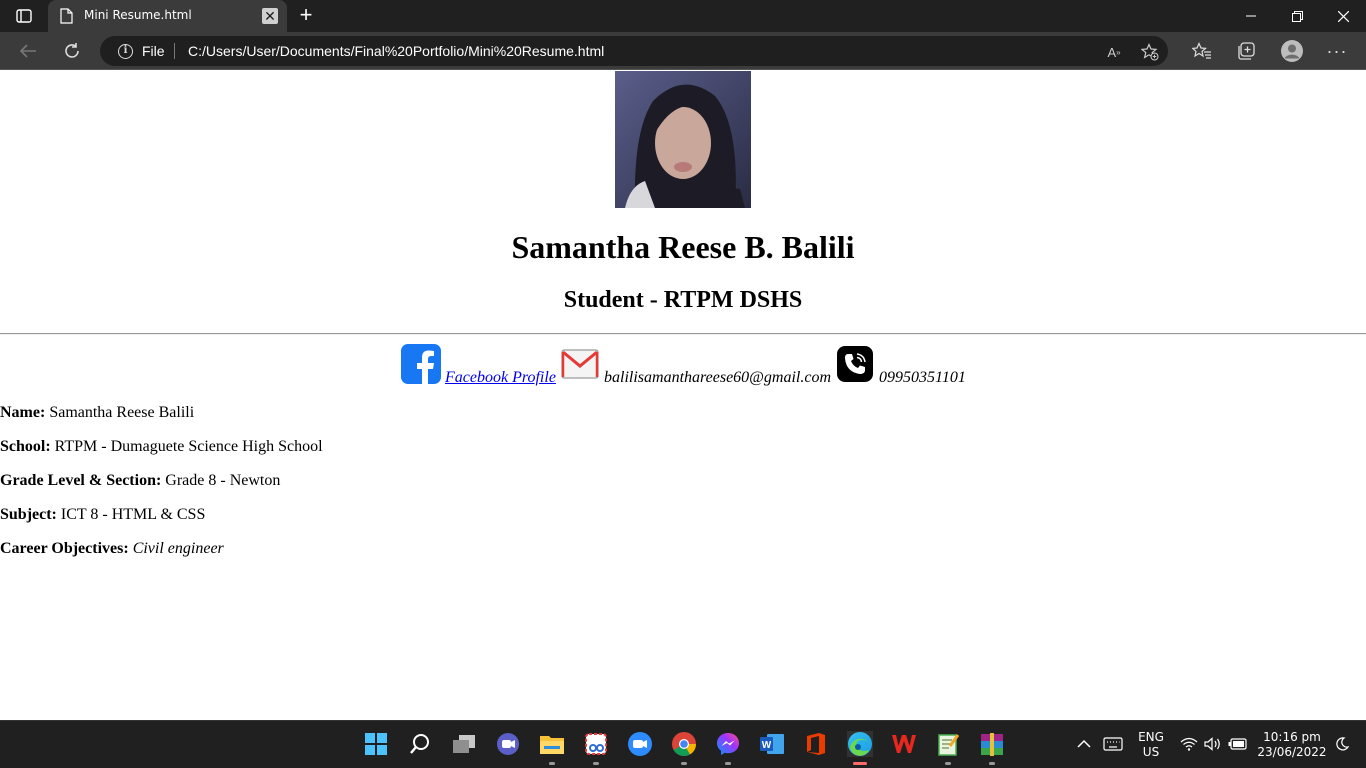 This screenshot has height=768, width=1366. What do you see at coordinates (1084, 744) in the screenshot?
I see `show-hidden-icons-icon` at bounding box center [1084, 744].